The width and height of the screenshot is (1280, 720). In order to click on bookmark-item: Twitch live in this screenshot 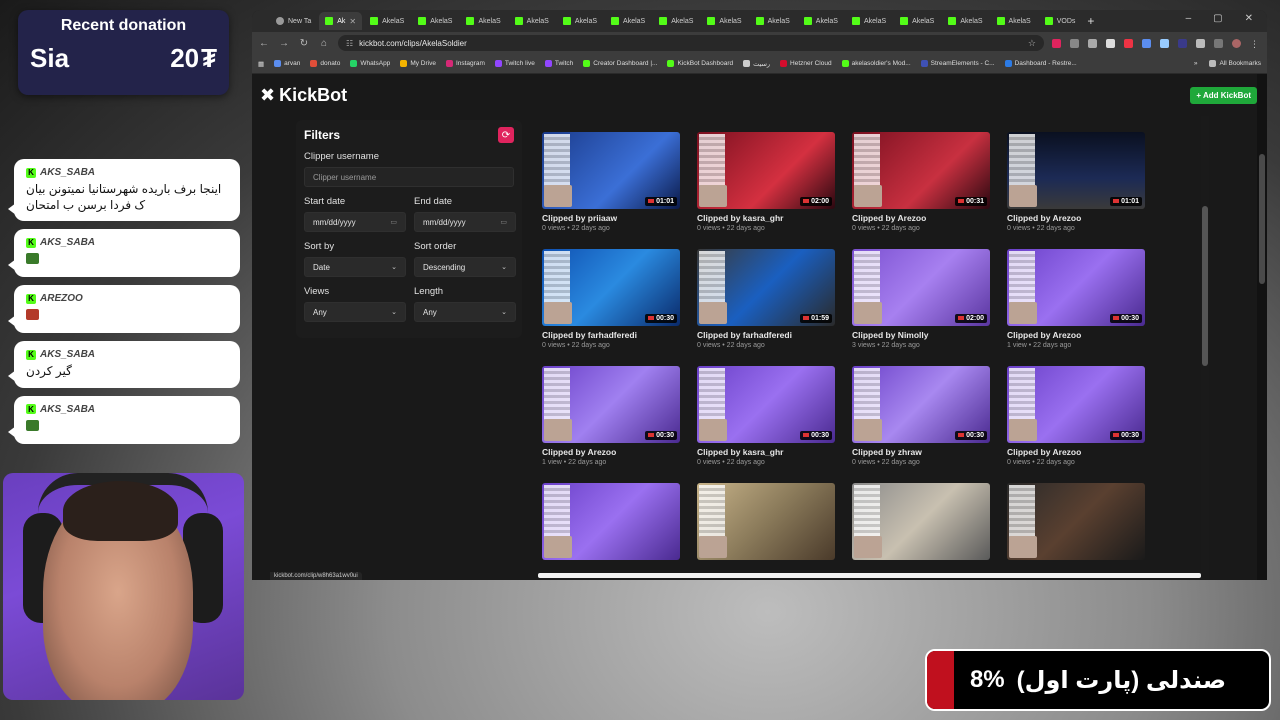, I will do `click(514, 63)`.